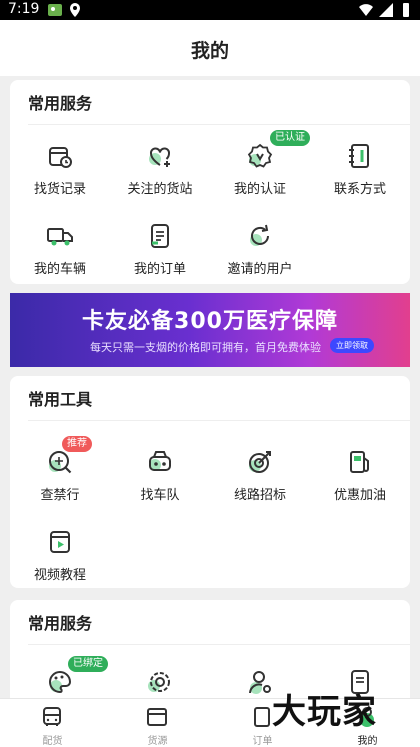 Image resolution: width=420 pixels, height=747 pixels. What do you see at coordinates (160, 461) in the screenshot?
I see `car-fleet-icon` at bounding box center [160, 461].